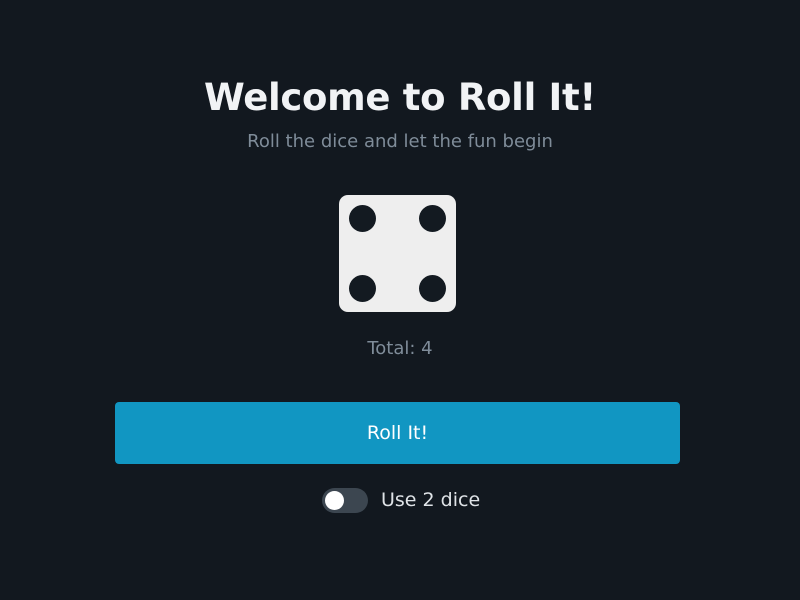 Image resolution: width=800 pixels, height=600 pixels. What do you see at coordinates (431, 500) in the screenshot?
I see `two-dice-label: Use 2 dice` at bounding box center [431, 500].